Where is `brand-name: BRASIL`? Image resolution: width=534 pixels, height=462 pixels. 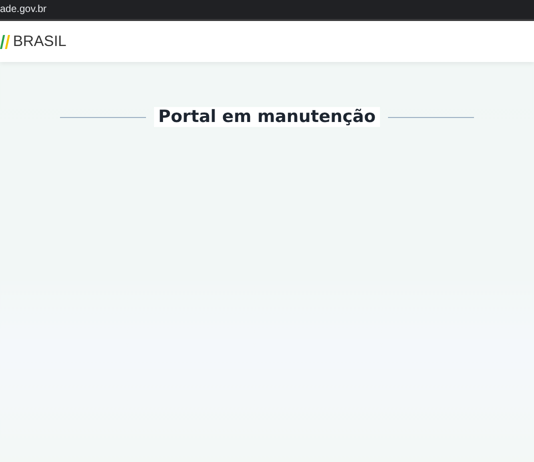
brand-name: BRASIL is located at coordinates (39, 41).